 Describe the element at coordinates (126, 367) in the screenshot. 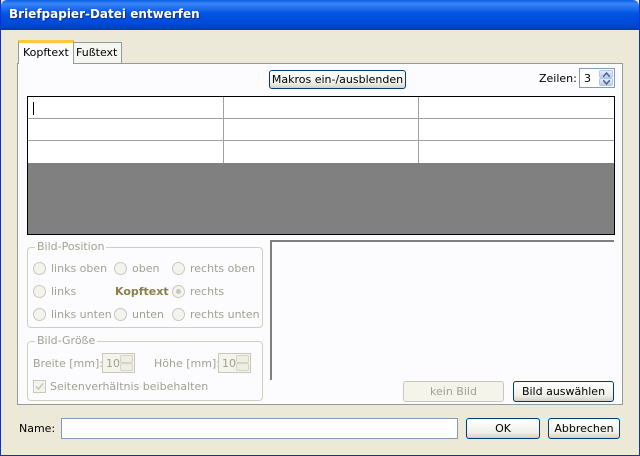

I see `width-down-button` at that location.